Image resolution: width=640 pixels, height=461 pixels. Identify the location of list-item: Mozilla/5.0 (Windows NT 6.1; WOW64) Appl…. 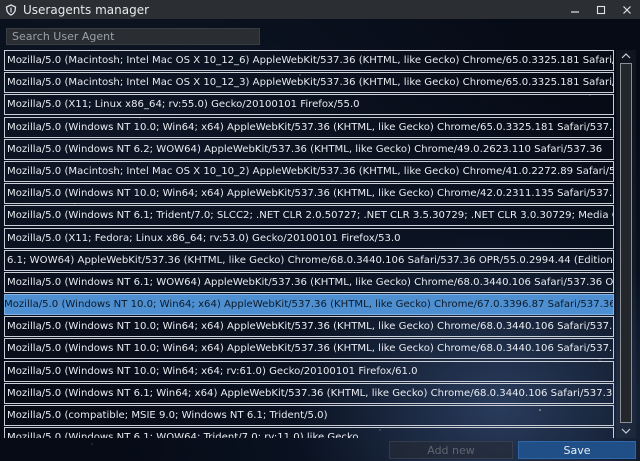
(309, 282).